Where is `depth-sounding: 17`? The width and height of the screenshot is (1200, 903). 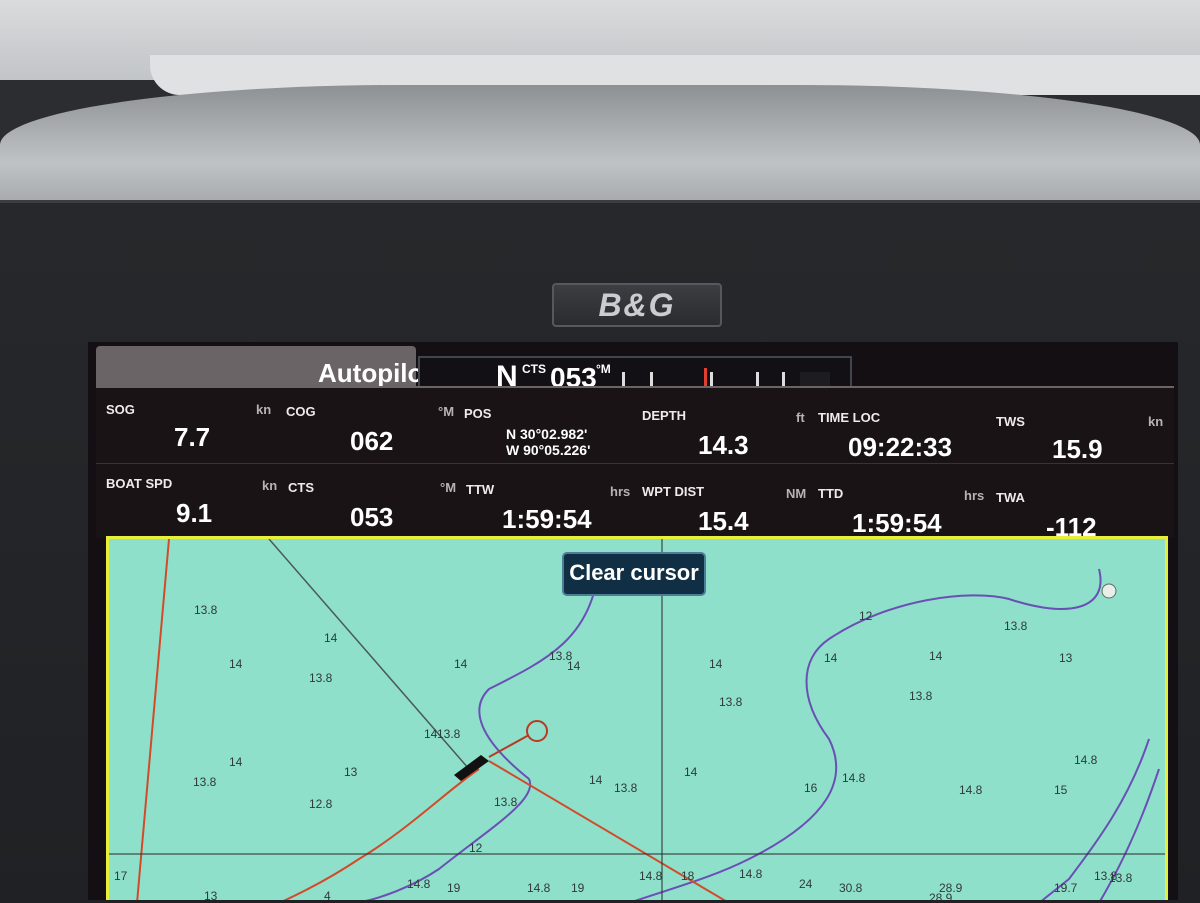
depth-sounding: 17 is located at coordinates (121, 876).